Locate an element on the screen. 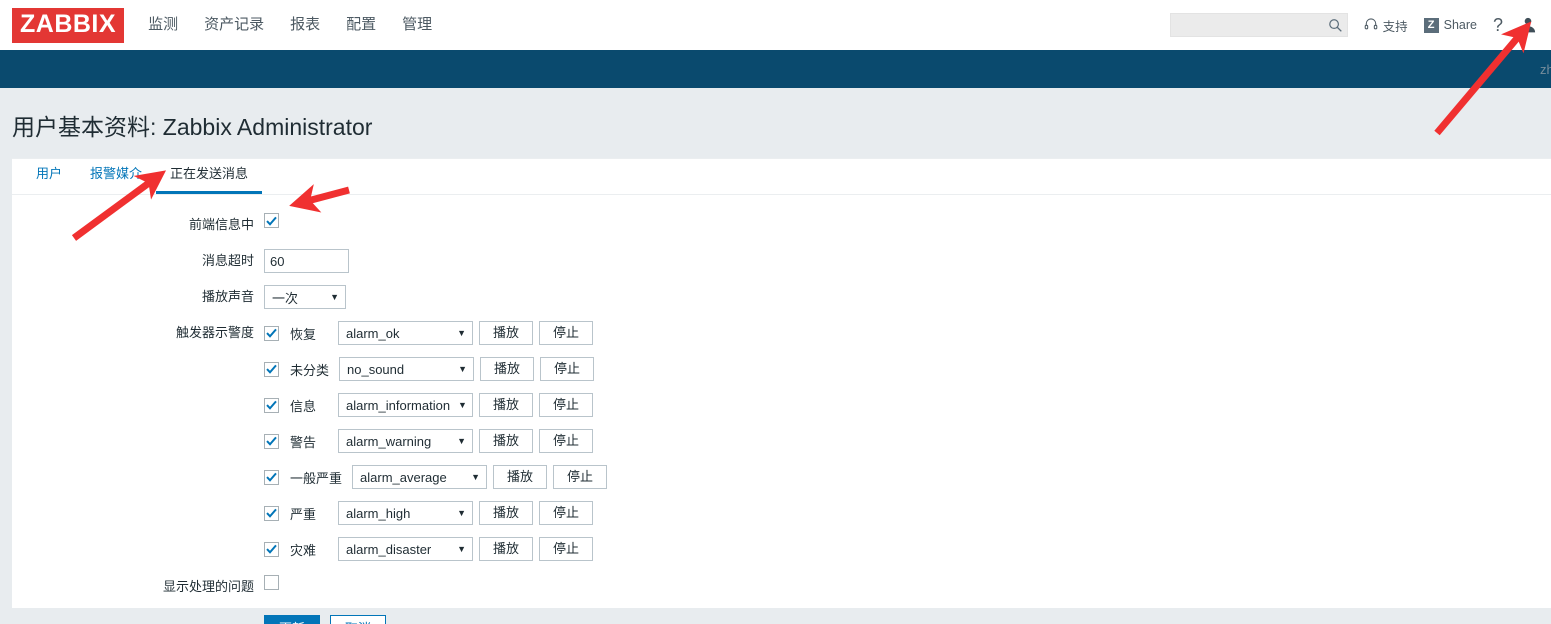 The image size is (1551, 624). select-severity-sound: no_sound ▼ is located at coordinates (407, 369).